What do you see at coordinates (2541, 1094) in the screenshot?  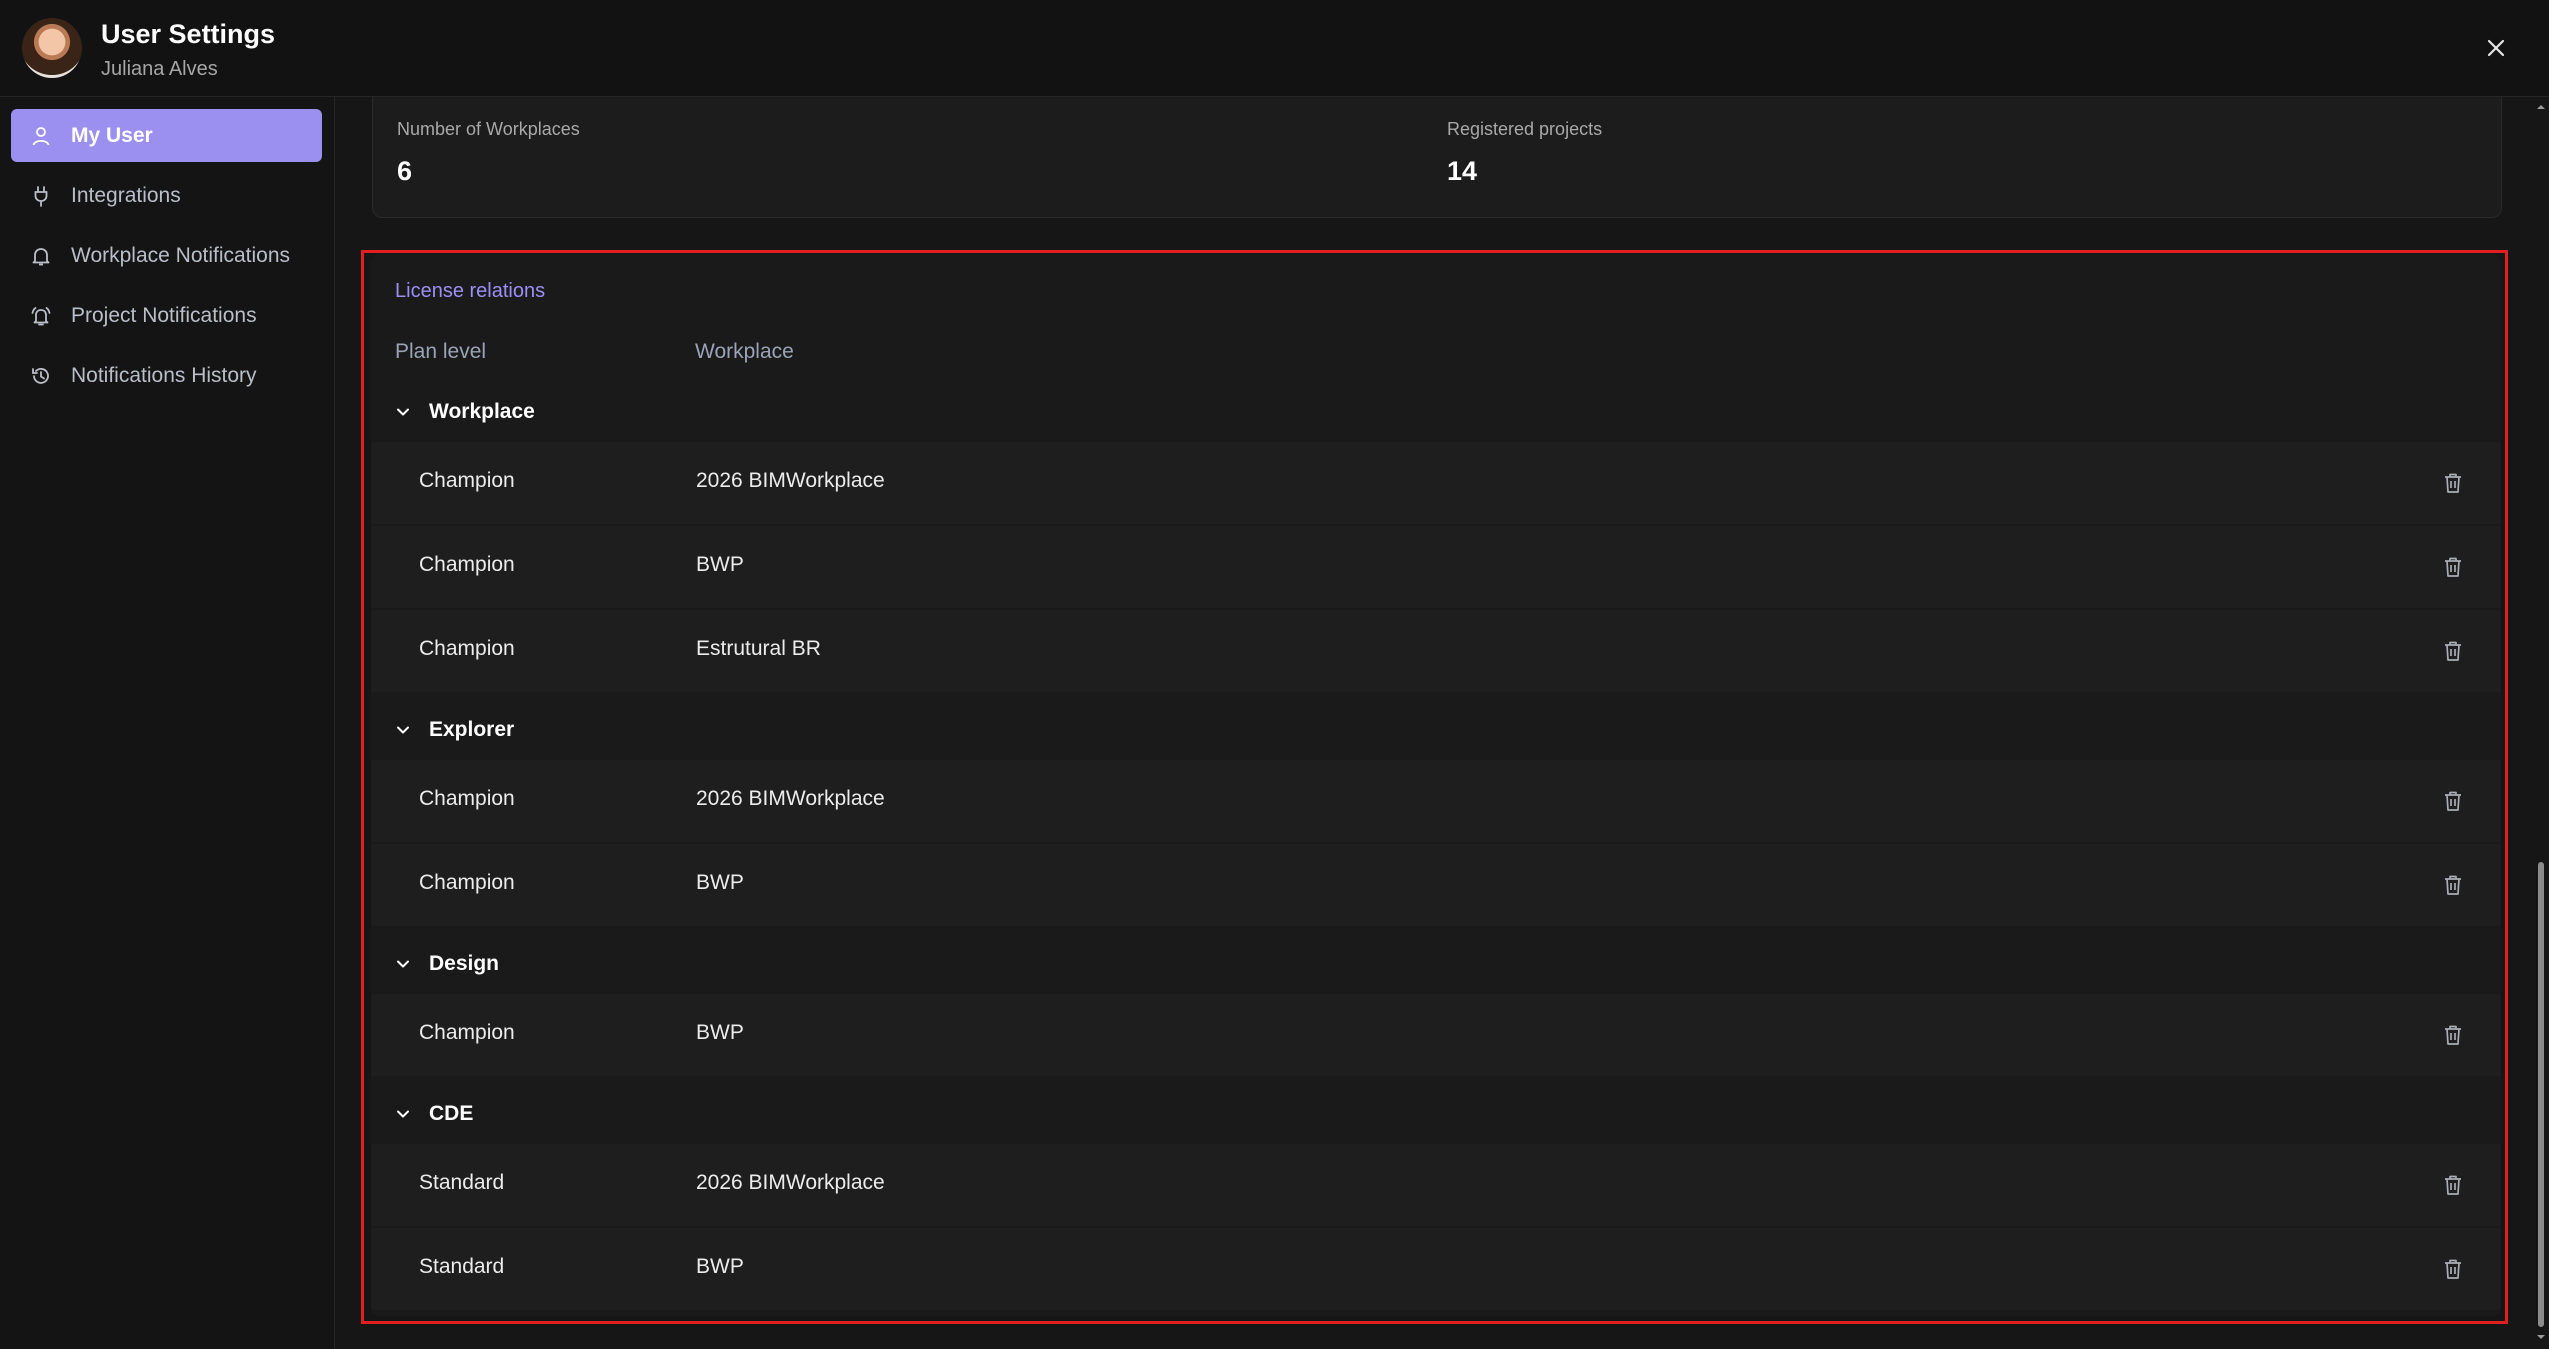 I see `scrollbar-thumb` at bounding box center [2541, 1094].